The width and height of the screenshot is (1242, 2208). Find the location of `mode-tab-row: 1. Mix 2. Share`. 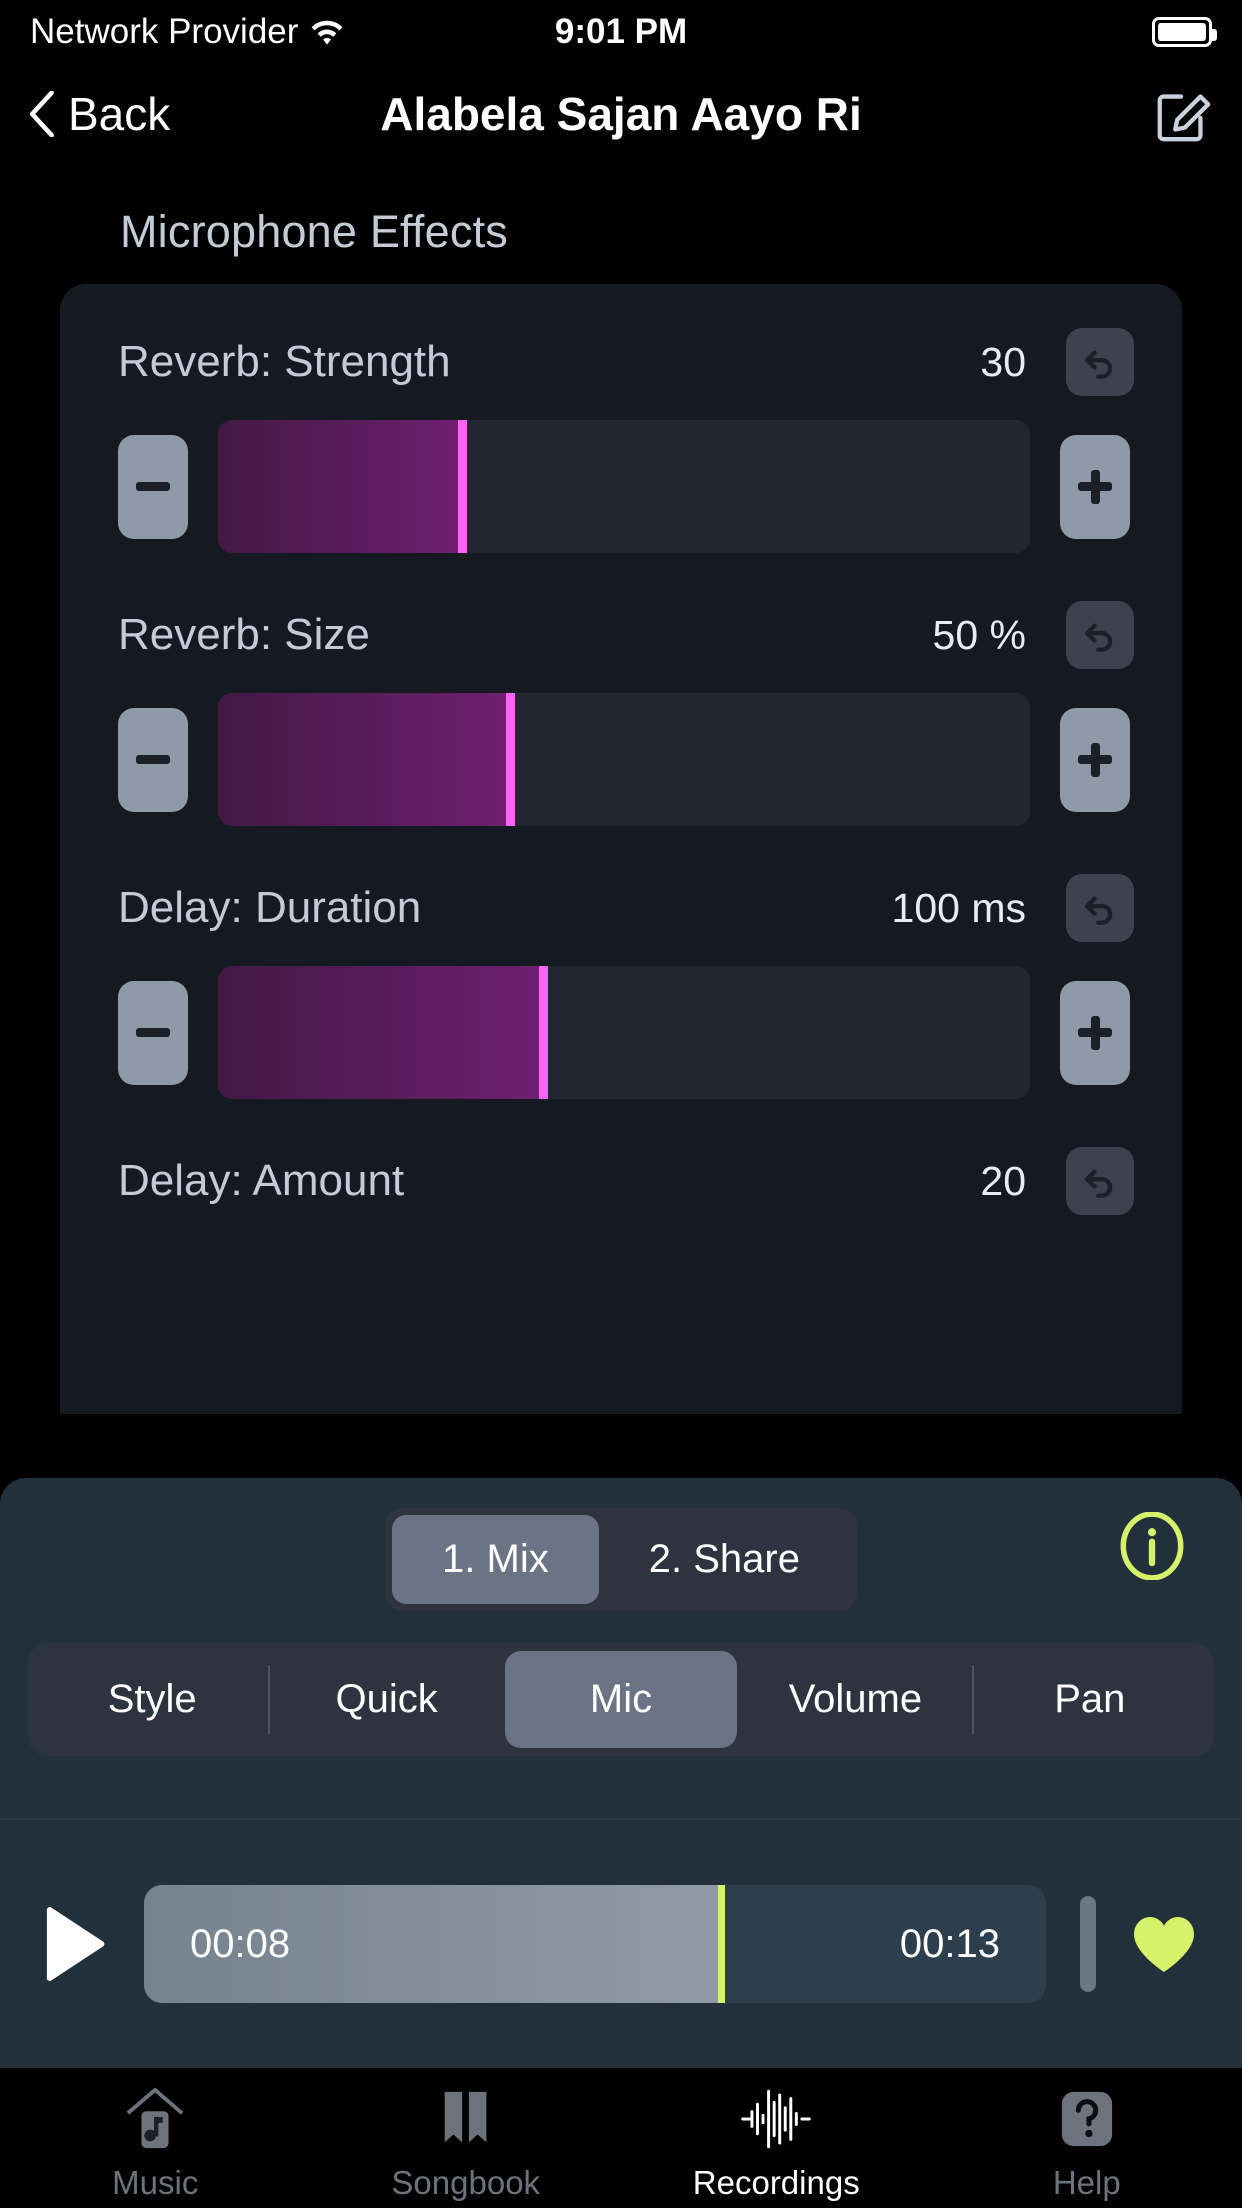

mode-tab-row: 1. Mix 2. Share is located at coordinates (621, 1544).